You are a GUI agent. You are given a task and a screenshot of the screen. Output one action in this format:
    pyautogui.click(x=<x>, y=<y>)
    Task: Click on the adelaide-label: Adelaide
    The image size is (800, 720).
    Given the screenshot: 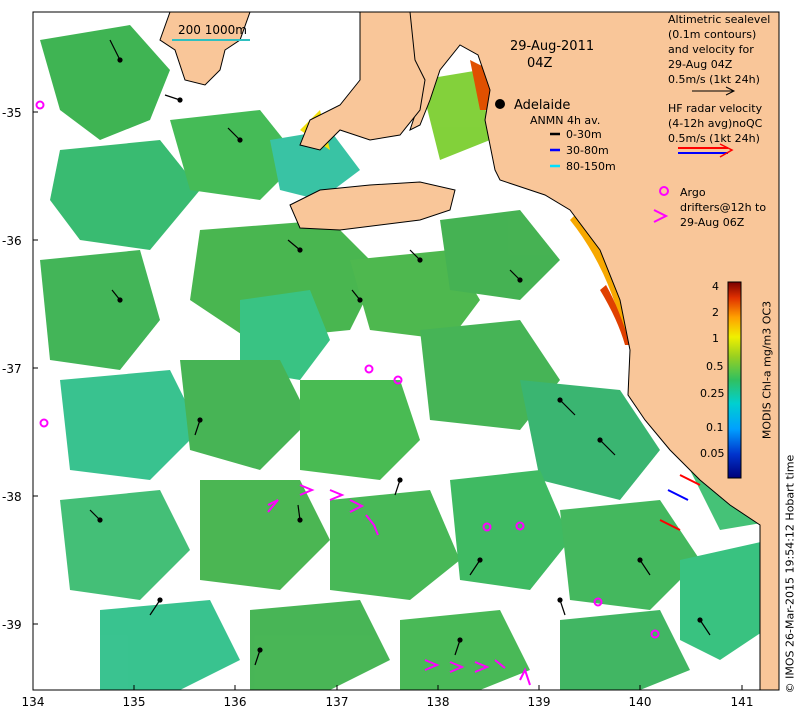 What is the action you would take?
    pyautogui.click(x=542, y=105)
    